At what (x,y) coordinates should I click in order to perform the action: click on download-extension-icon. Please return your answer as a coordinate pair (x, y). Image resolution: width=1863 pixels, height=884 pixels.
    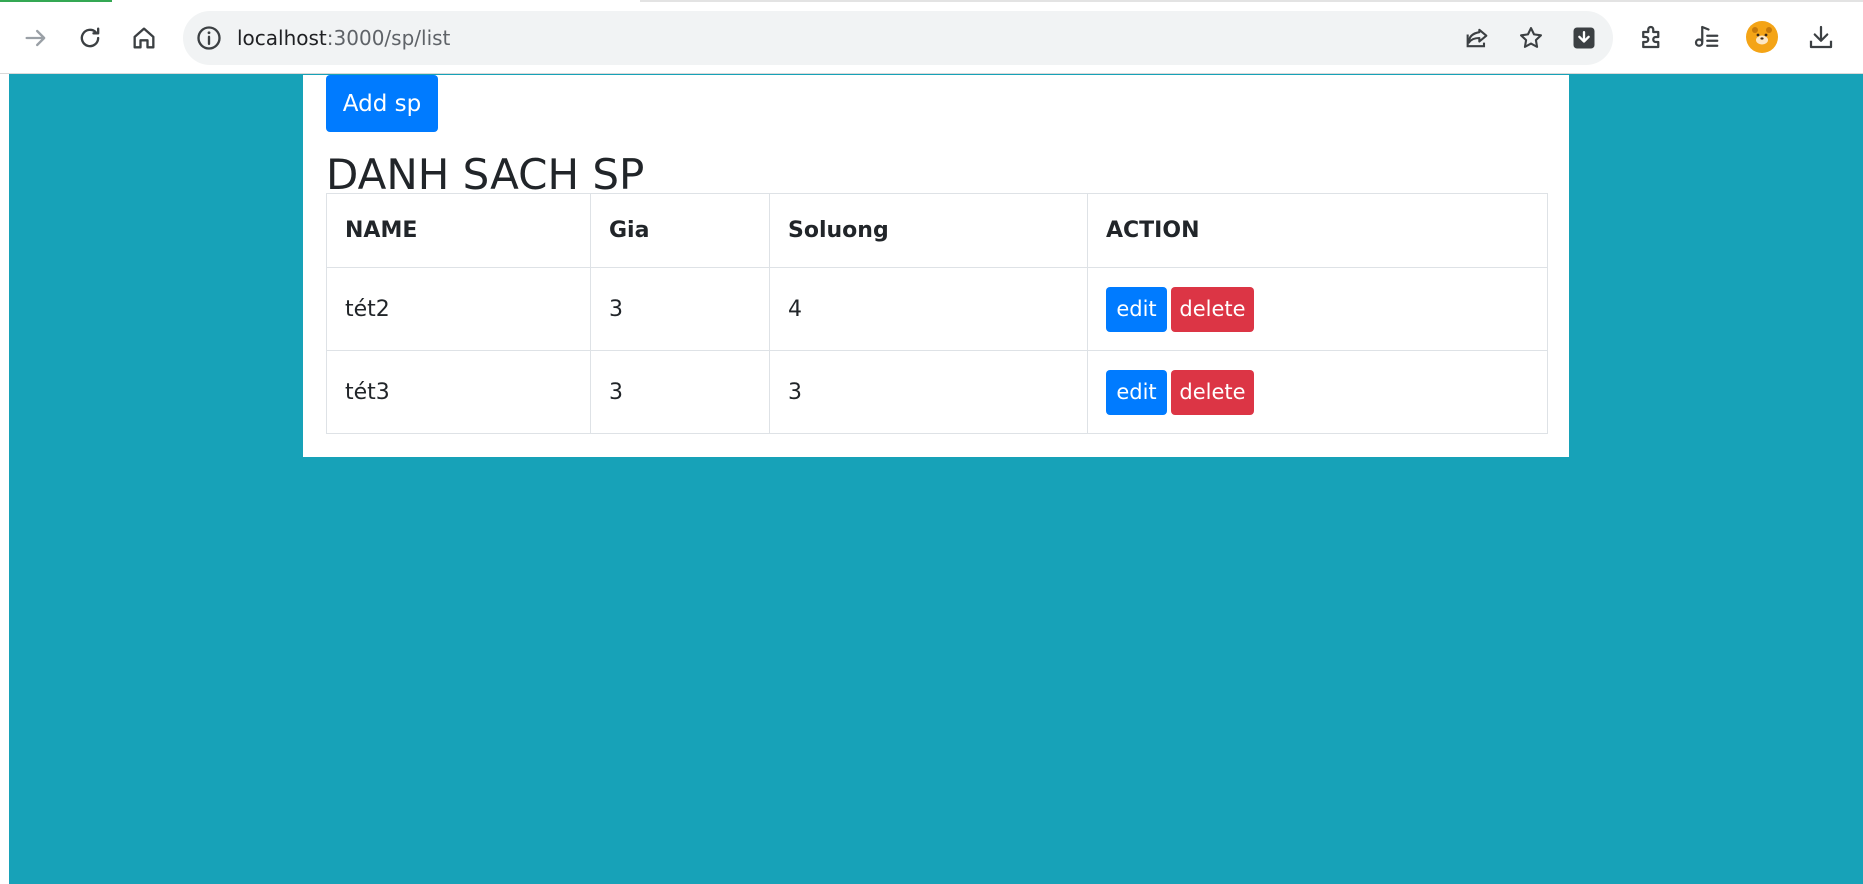
    Looking at the image, I should click on (1584, 38).